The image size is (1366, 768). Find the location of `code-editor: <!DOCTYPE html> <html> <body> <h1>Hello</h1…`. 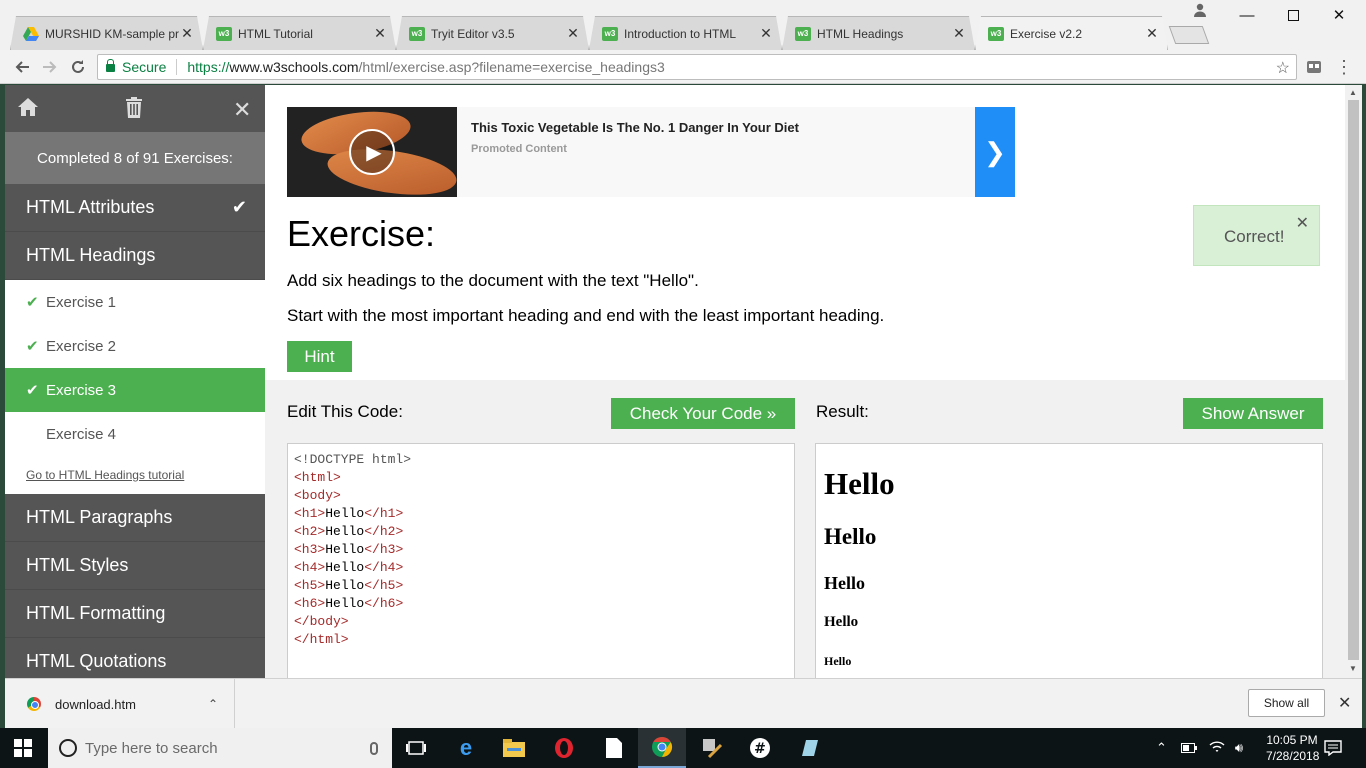

code-editor: <!DOCTYPE html> <html> <body> <h1>Hello</h1… is located at coordinates (541, 560).